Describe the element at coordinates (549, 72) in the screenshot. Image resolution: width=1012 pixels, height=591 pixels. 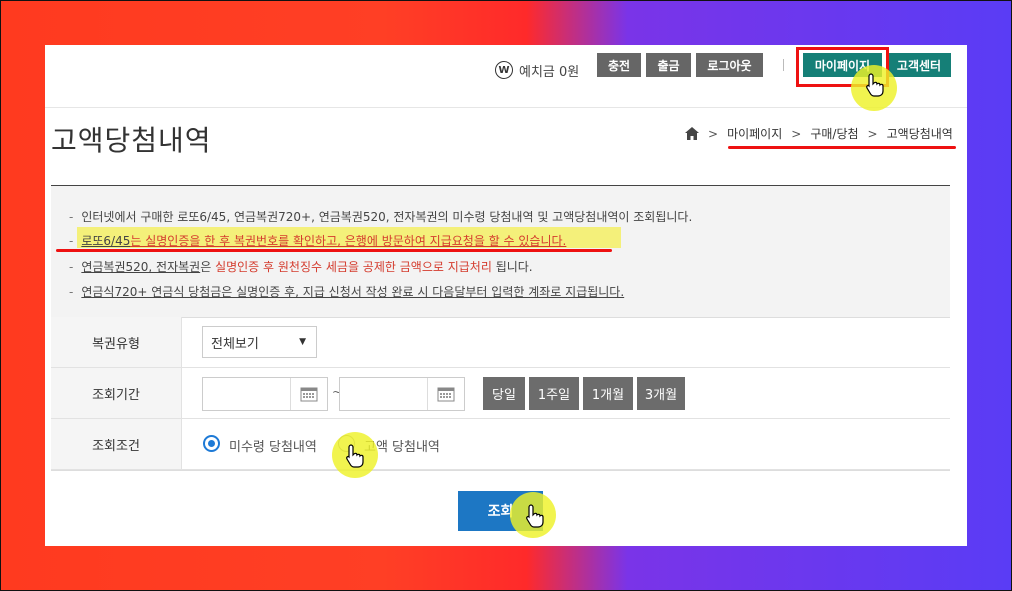
I see `deposit-label: 예치금 0원` at that location.